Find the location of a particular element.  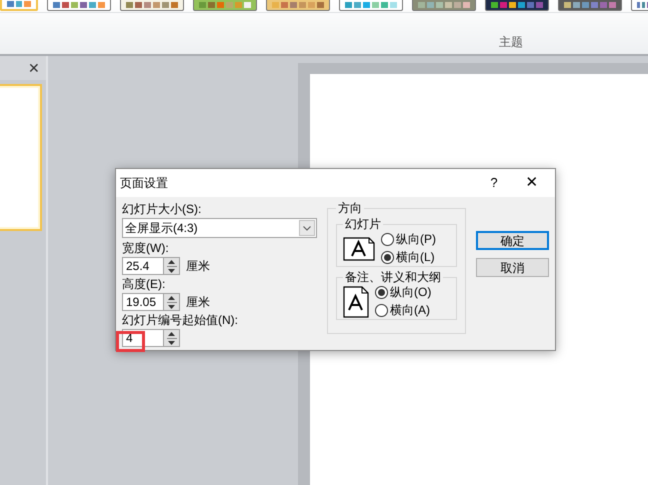

width-spinner: 25.4 is located at coordinates (143, 266).